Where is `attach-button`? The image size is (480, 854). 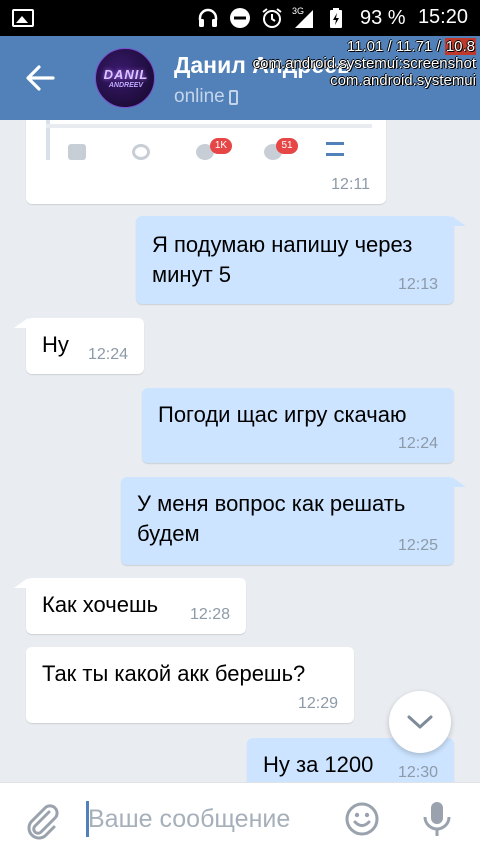 attach-button is located at coordinates (42, 820).